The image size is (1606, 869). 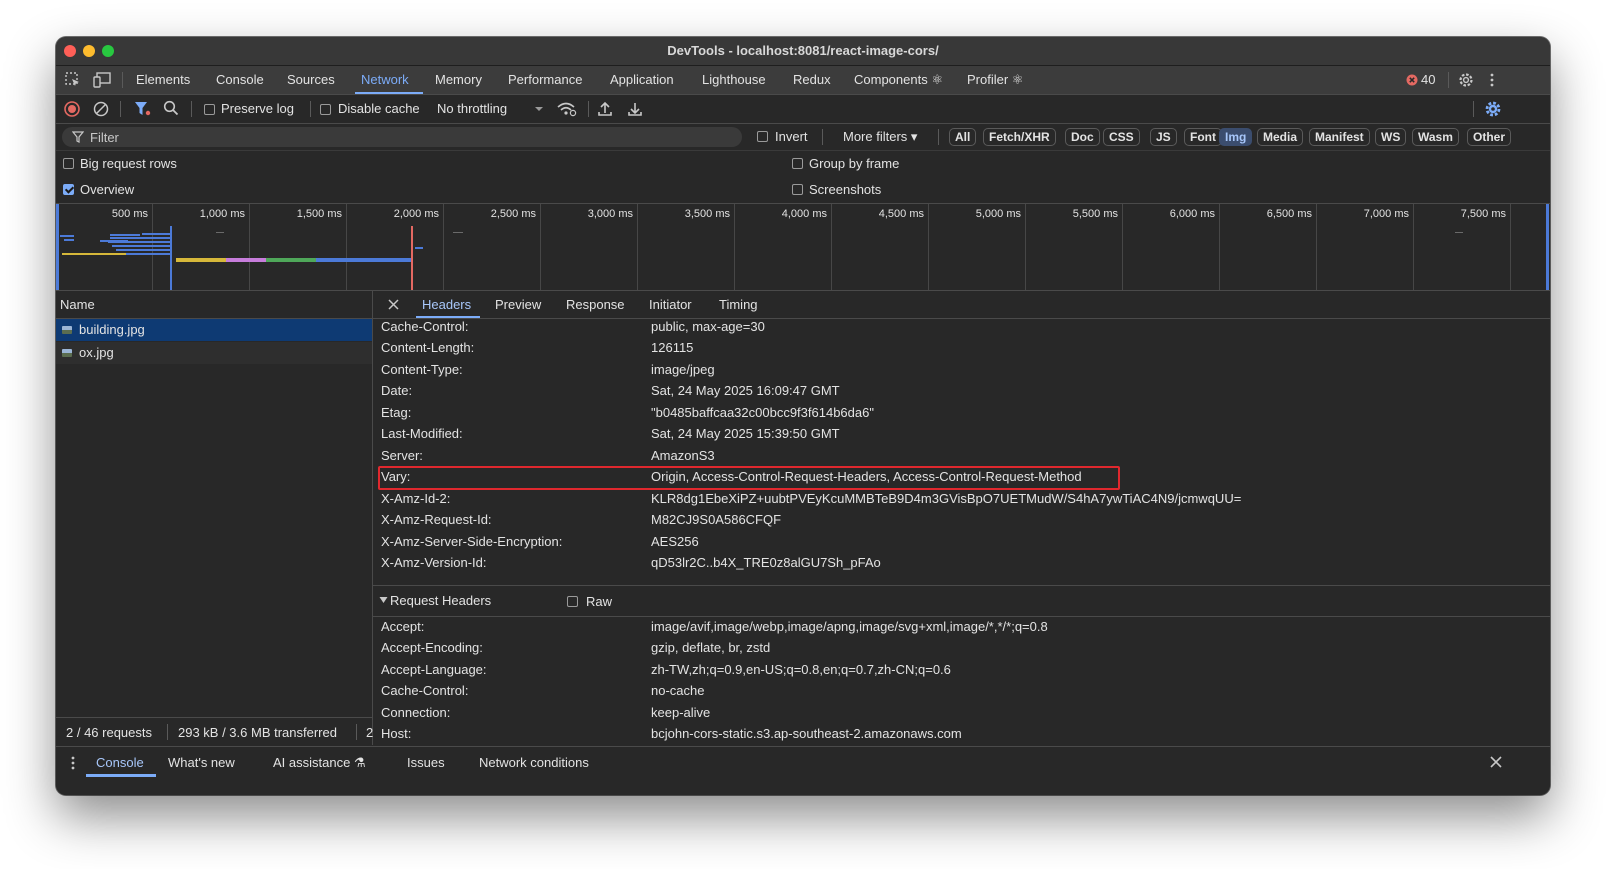 What do you see at coordinates (73, 763) in the screenshot?
I see `drawer-menu-icon` at bounding box center [73, 763].